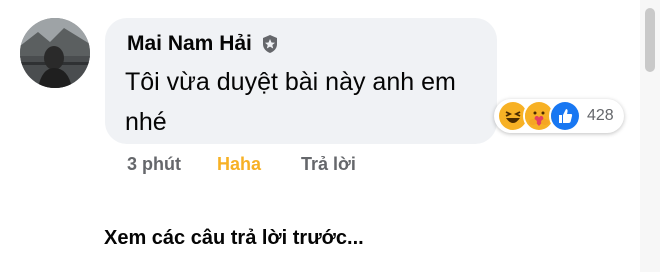 This screenshot has height=272, width=660. What do you see at coordinates (650, 136) in the screenshot?
I see `scrollbar` at bounding box center [650, 136].